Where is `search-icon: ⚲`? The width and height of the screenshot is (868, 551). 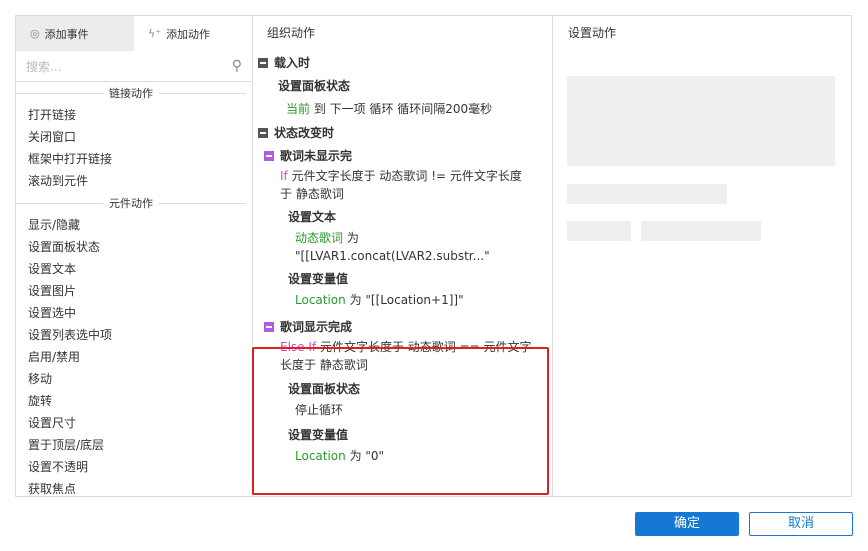 search-icon: ⚲ is located at coordinates (237, 66).